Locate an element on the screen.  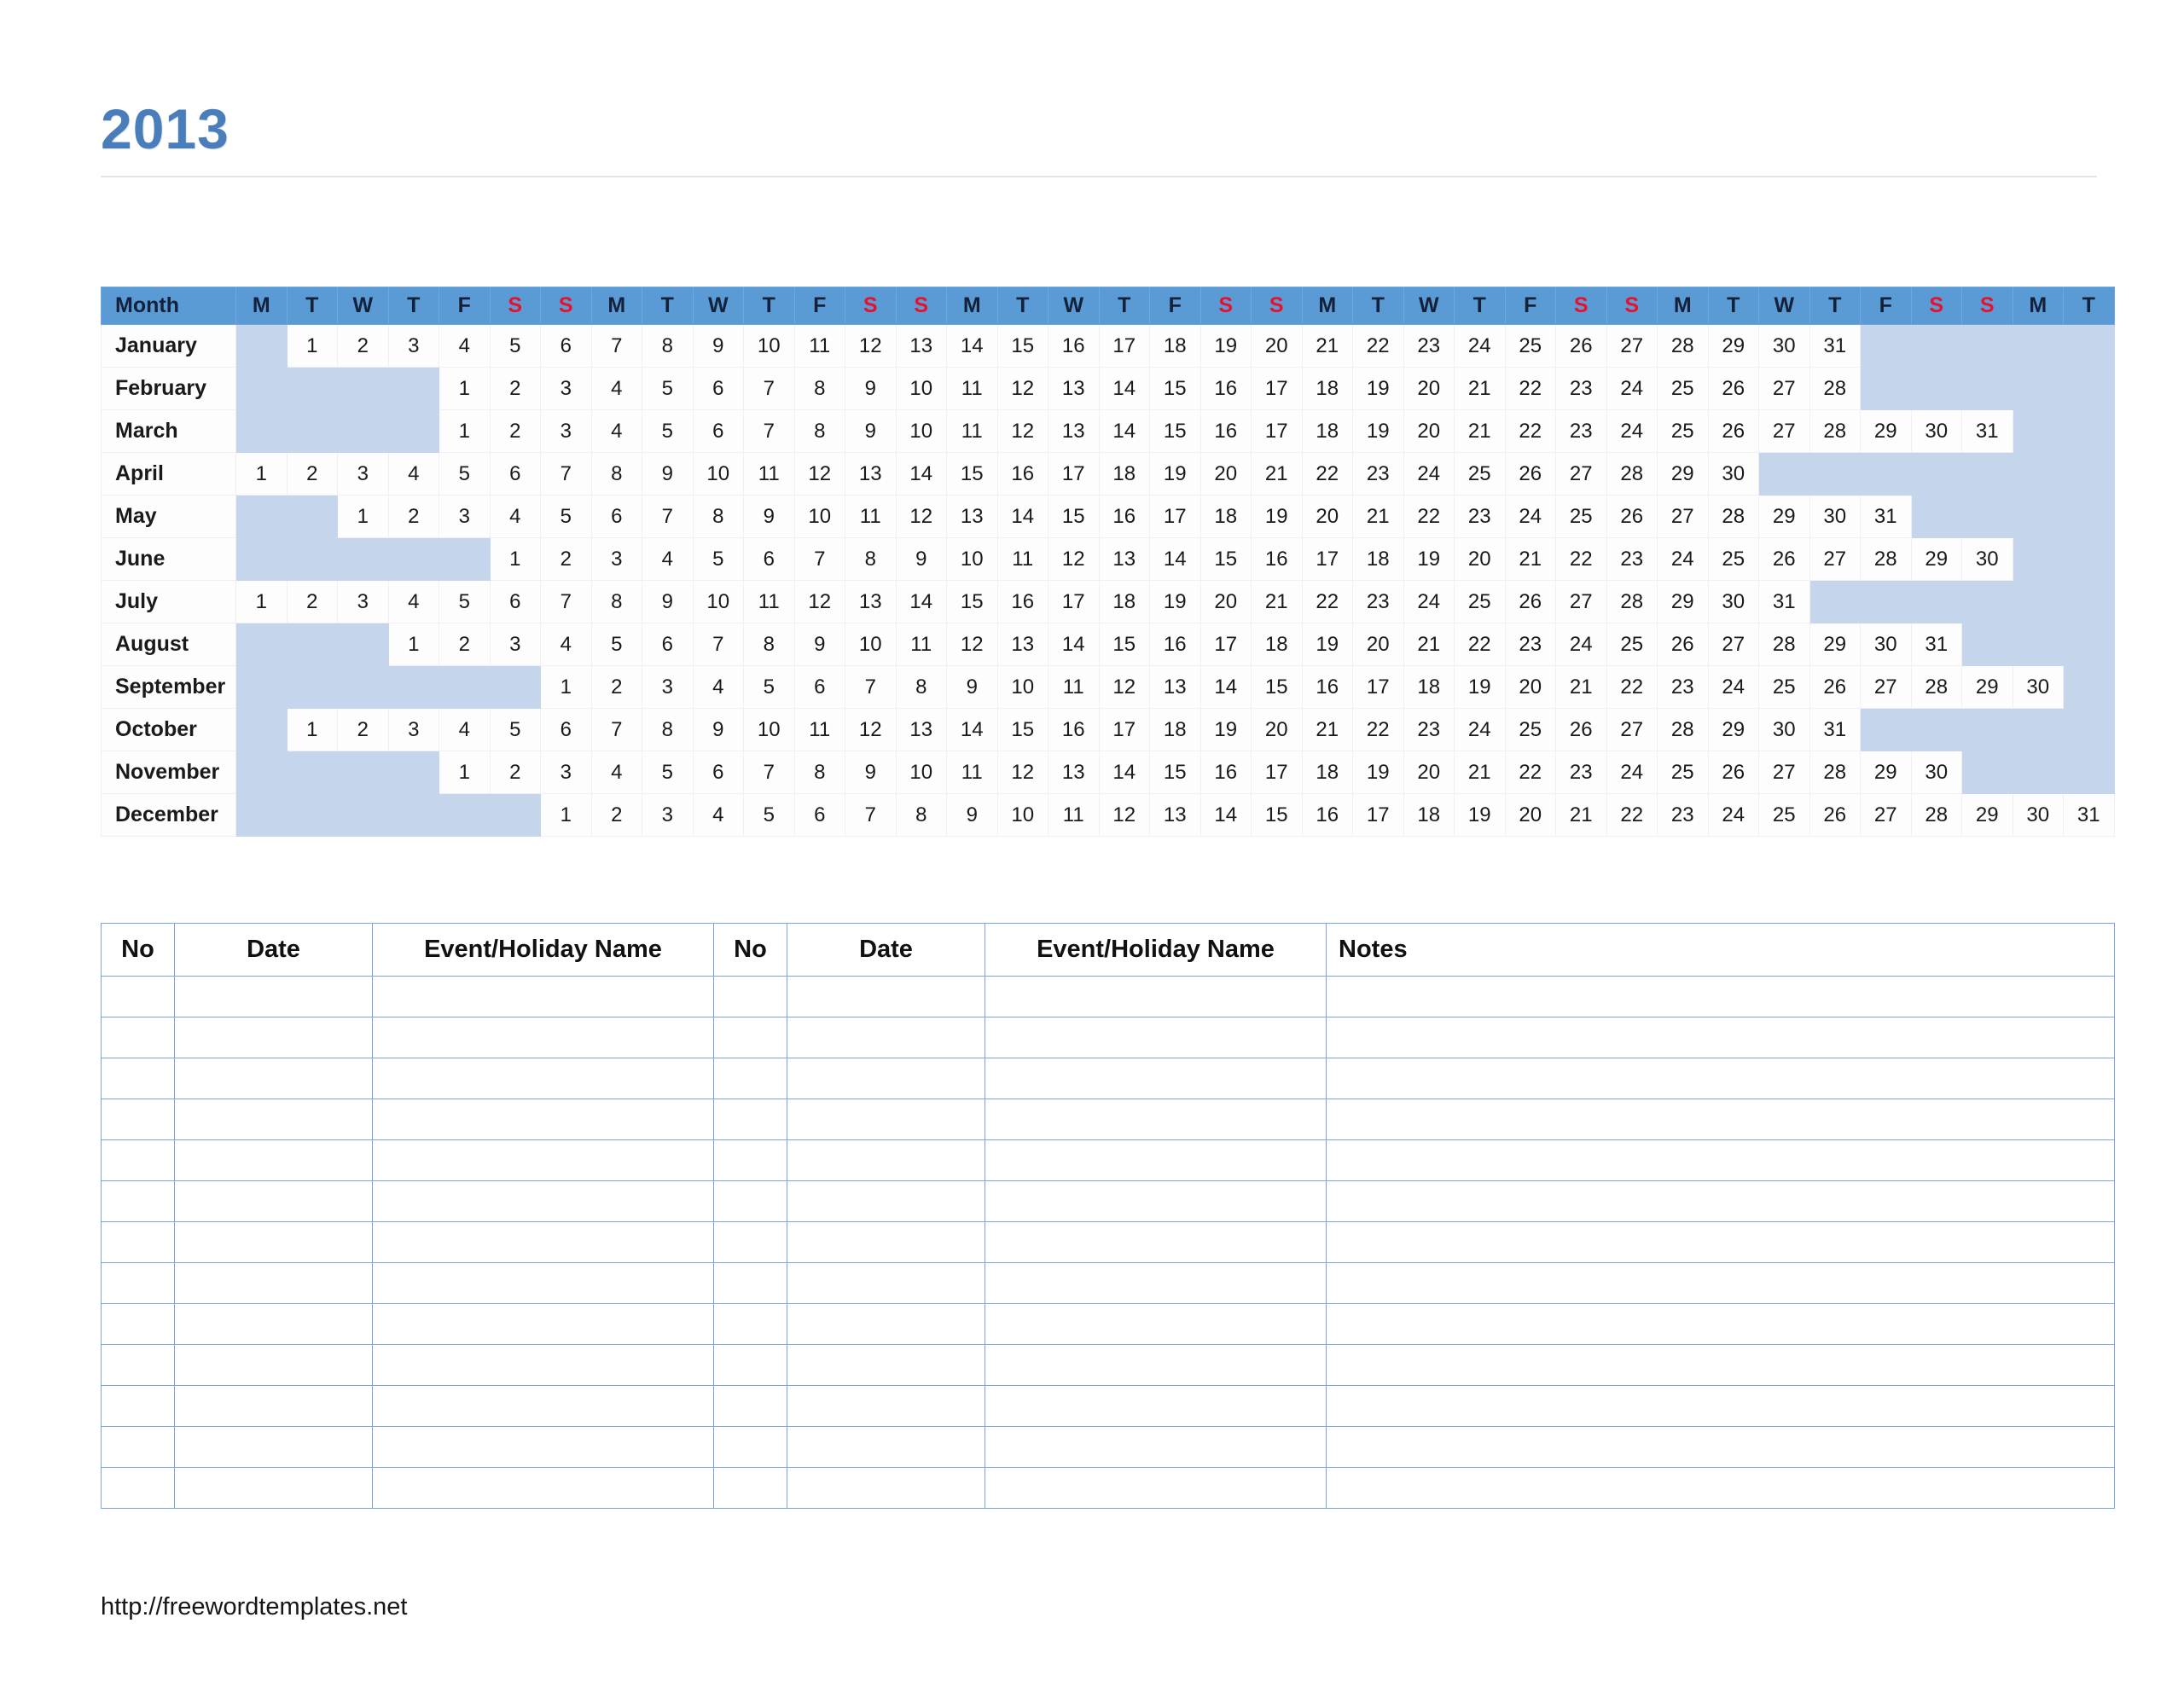
day-cell: 7 is located at coordinates (819, 559).